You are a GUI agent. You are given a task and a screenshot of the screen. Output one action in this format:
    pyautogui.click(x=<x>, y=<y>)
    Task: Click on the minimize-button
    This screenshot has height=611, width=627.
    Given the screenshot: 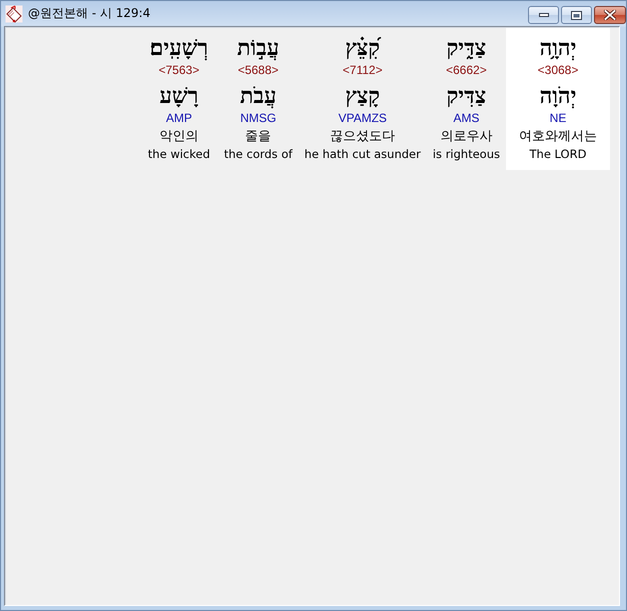 What is the action you would take?
    pyautogui.click(x=543, y=15)
    